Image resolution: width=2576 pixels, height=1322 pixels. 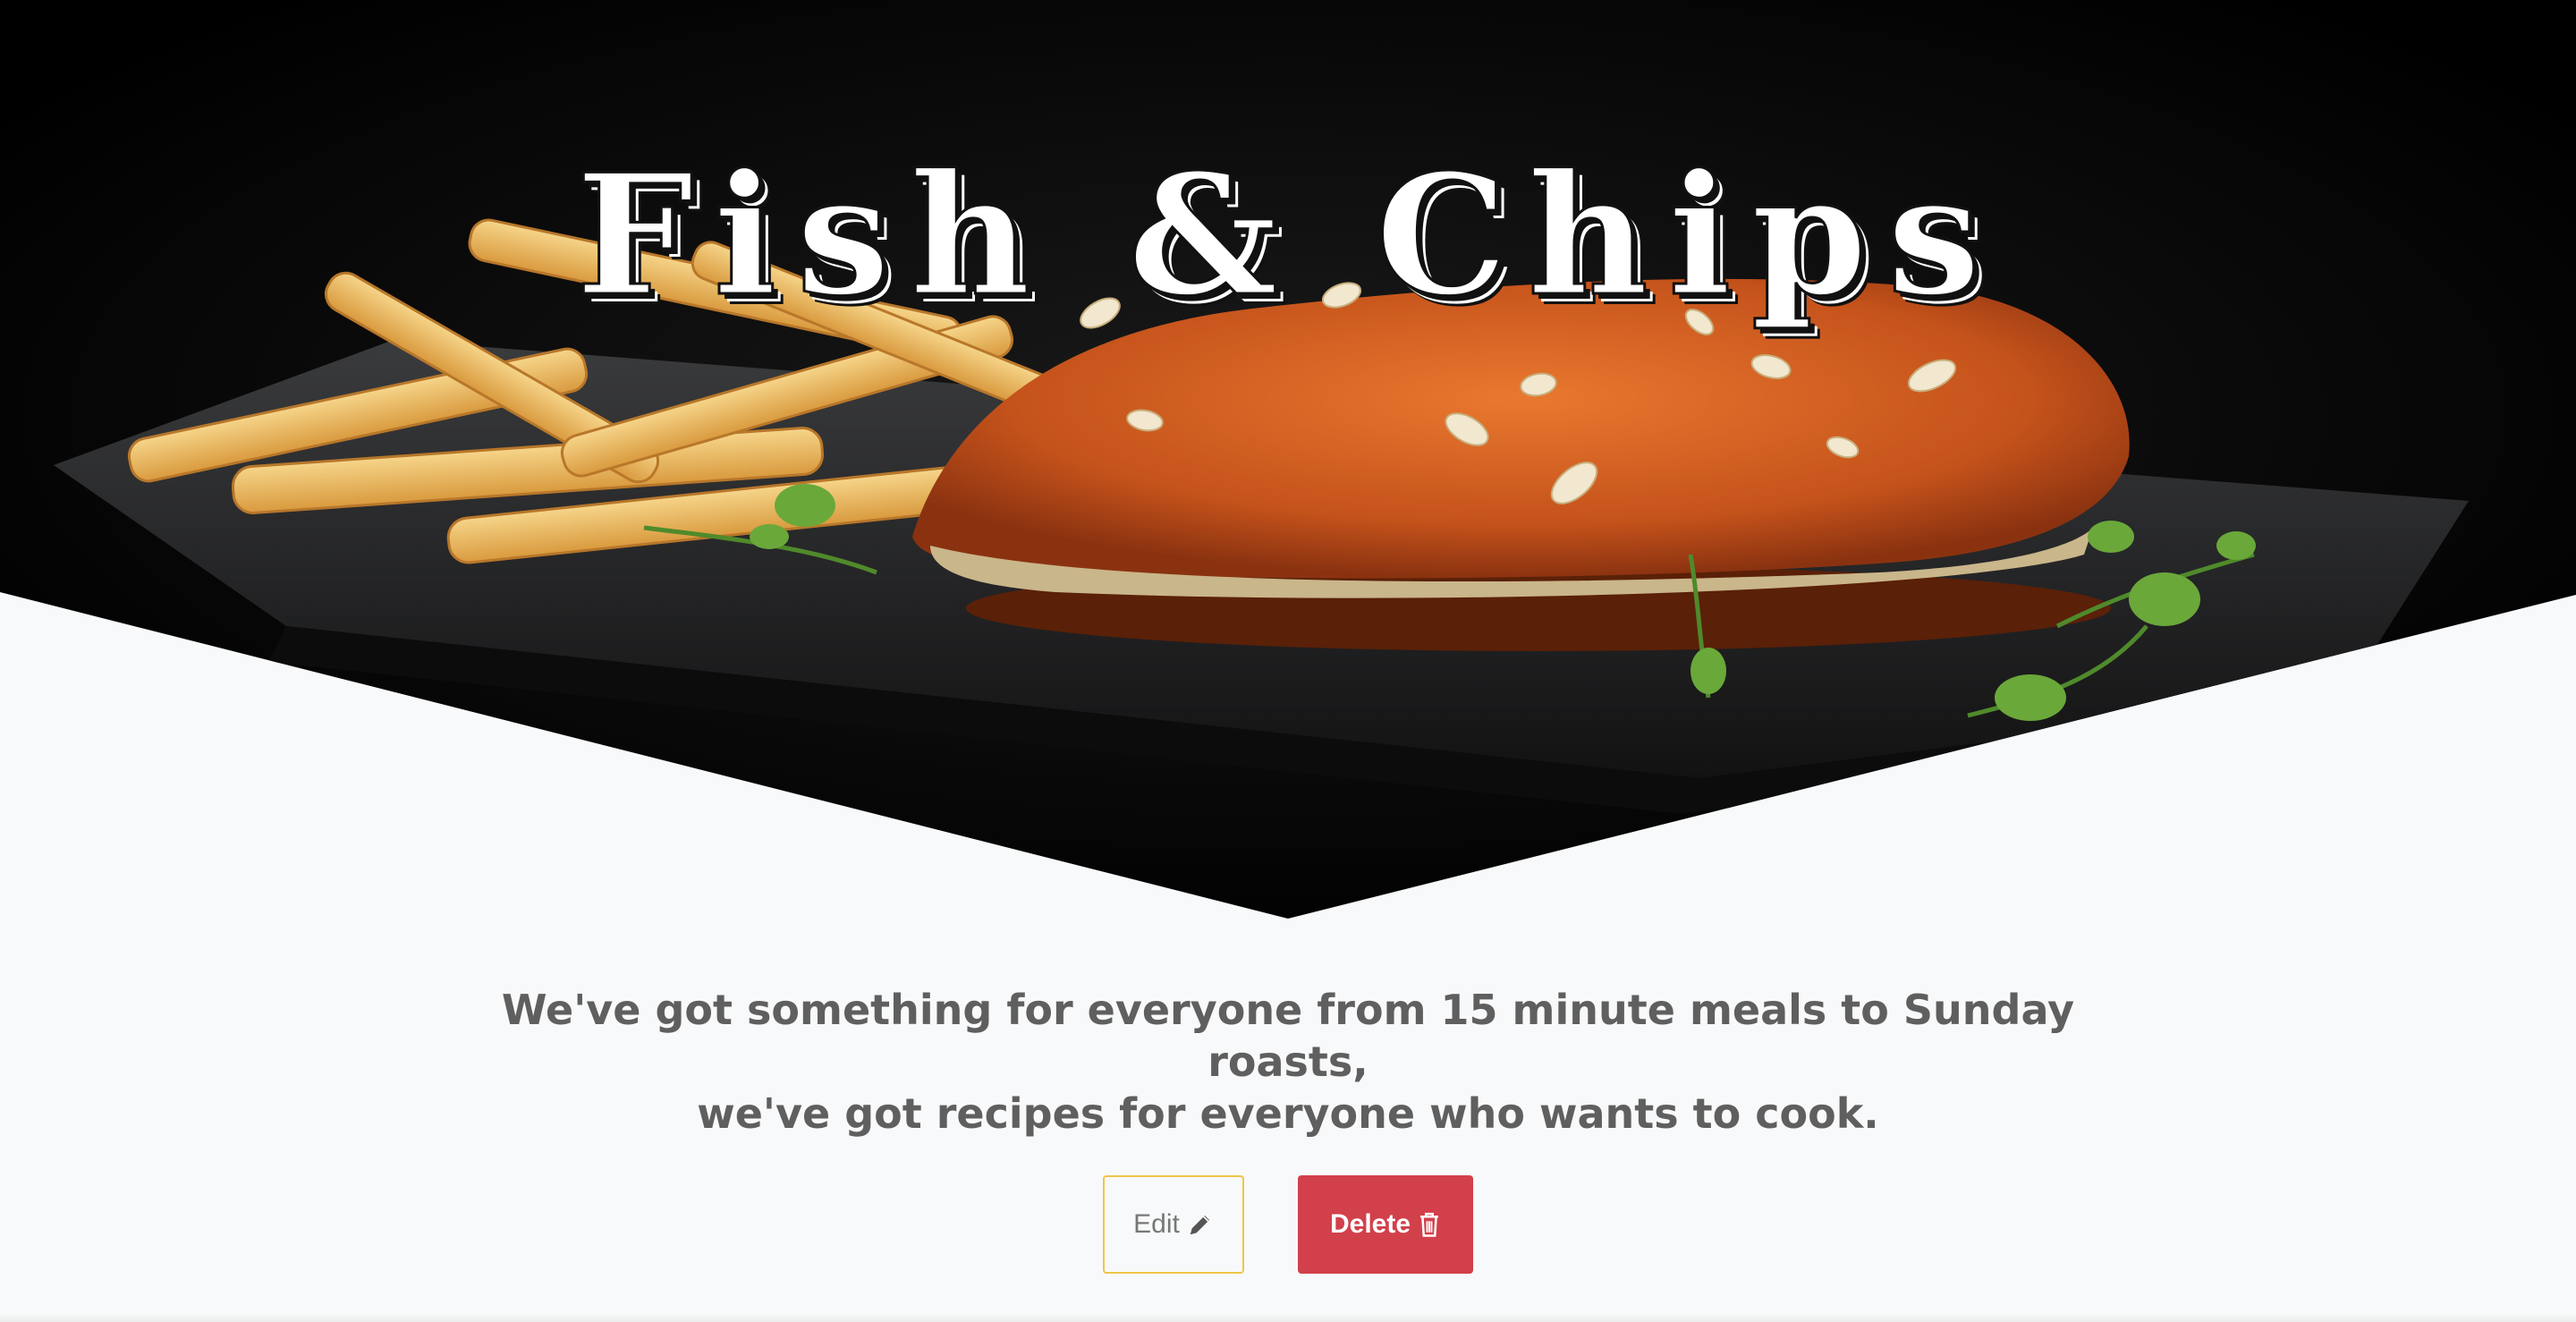 I want to click on delete-button-label: Delete, so click(x=1370, y=1224).